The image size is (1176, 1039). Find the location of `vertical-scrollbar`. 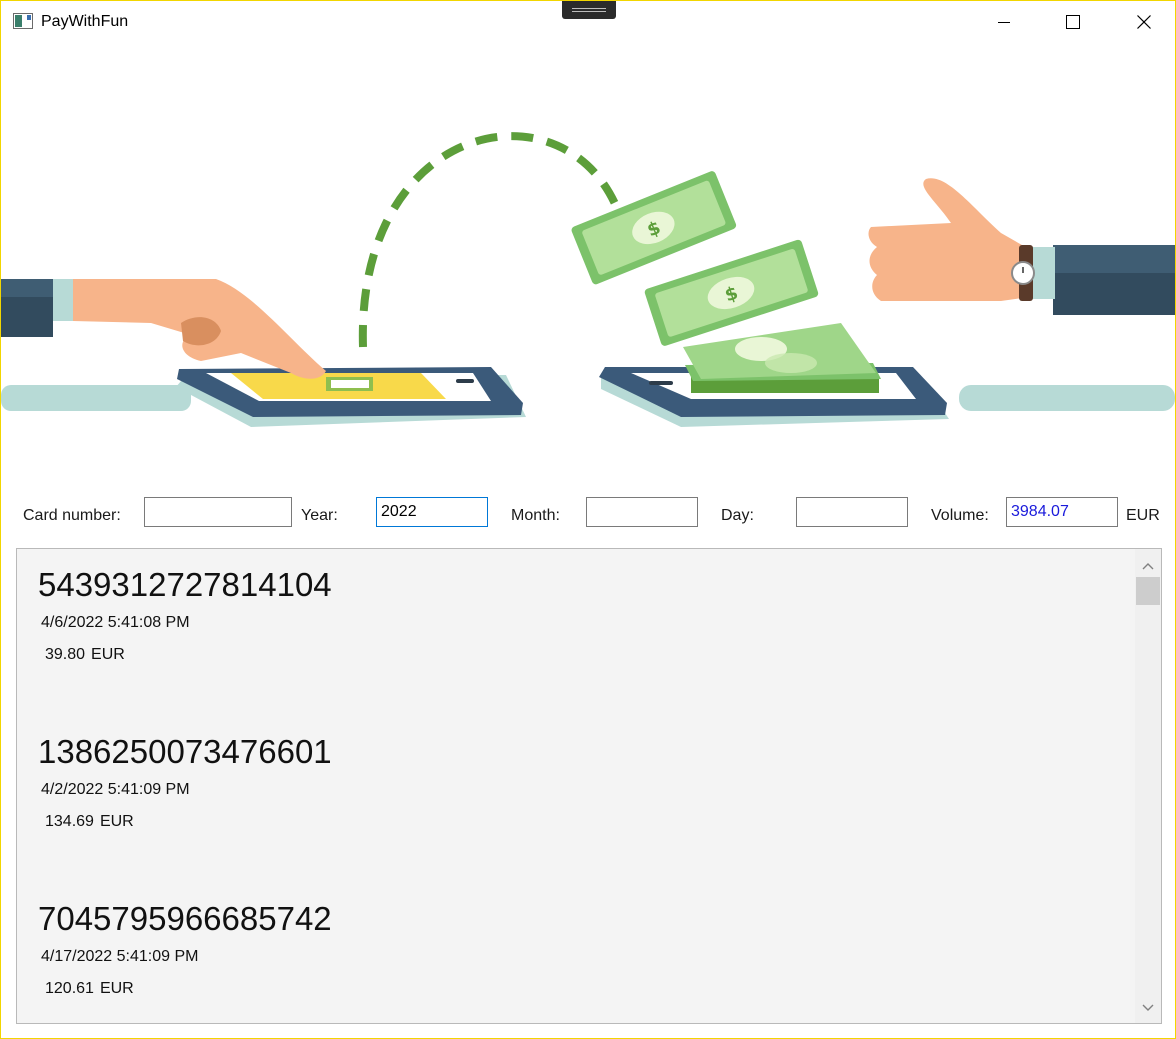

vertical-scrollbar is located at coordinates (1148, 786).